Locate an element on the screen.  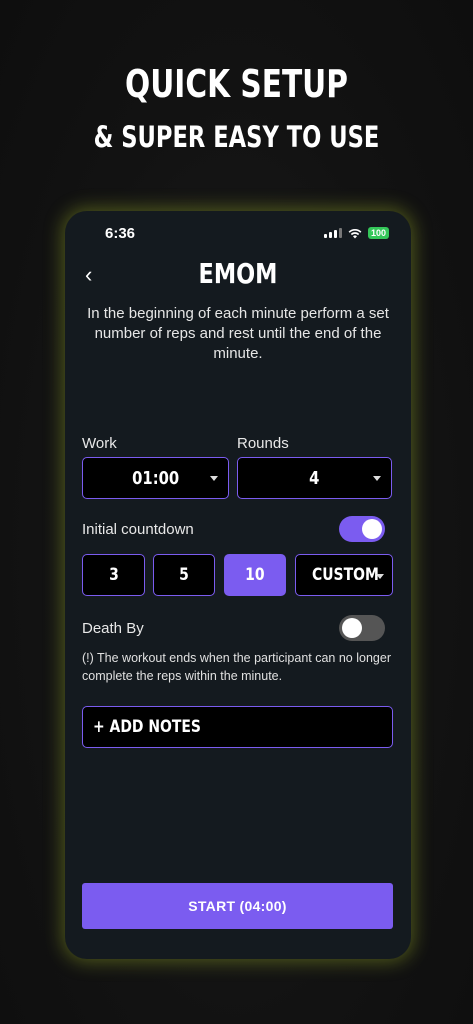
start-button: START (04:00) is located at coordinates (237, 906).